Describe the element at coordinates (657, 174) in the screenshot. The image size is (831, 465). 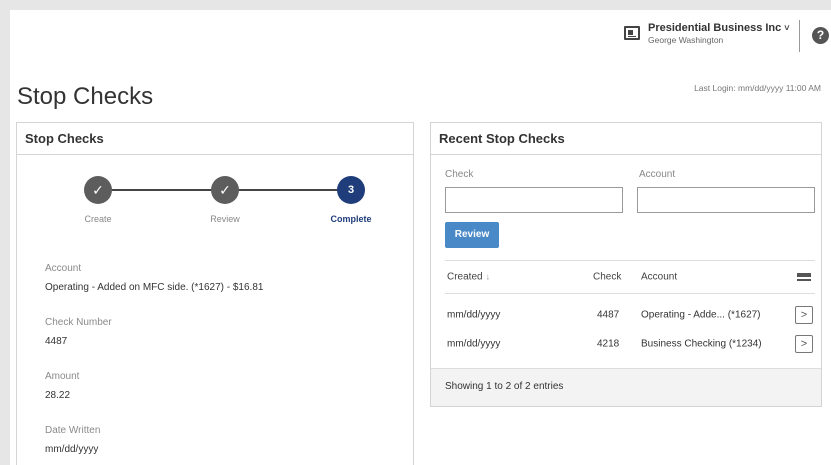
I see `account-filter-label: Account` at that location.